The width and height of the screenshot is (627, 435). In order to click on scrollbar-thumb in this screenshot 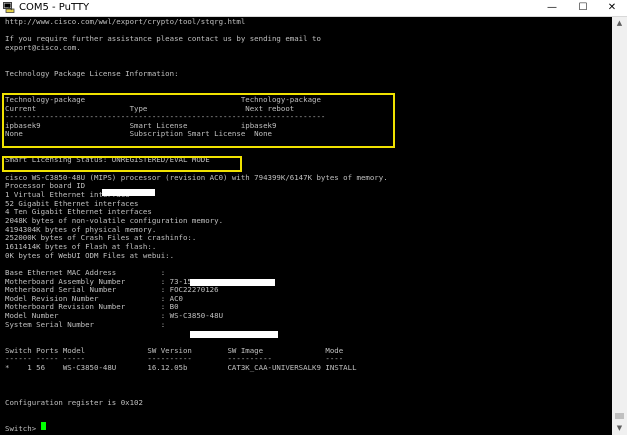, I will do `click(619, 416)`.